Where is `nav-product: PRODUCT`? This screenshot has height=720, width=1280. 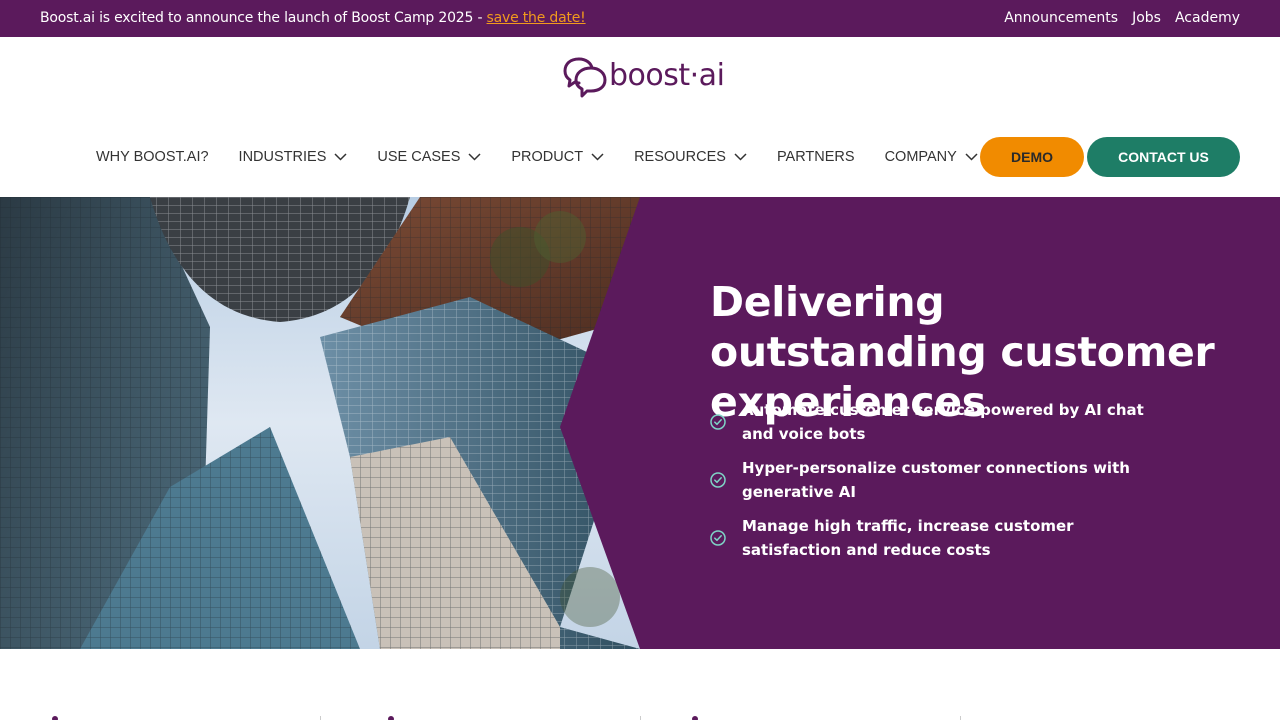
nav-product: PRODUCT is located at coordinates (557, 157).